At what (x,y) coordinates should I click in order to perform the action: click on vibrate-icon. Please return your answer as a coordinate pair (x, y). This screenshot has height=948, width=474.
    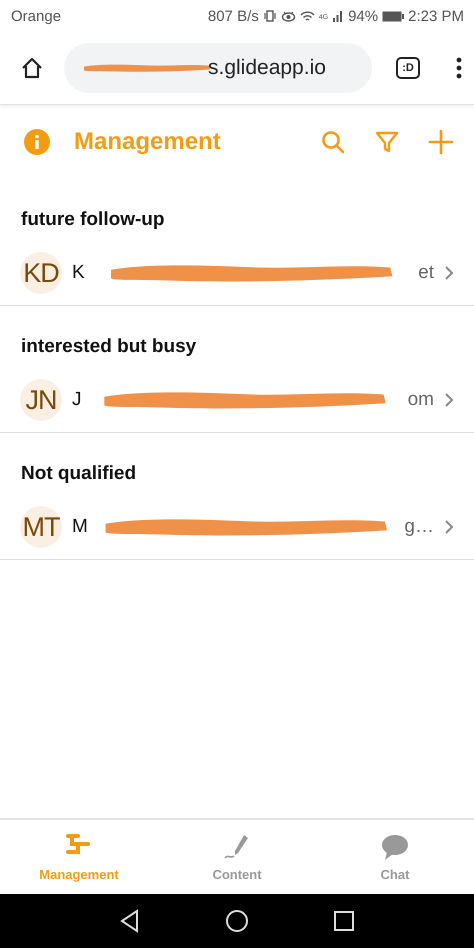
    Looking at the image, I should click on (269, 16).